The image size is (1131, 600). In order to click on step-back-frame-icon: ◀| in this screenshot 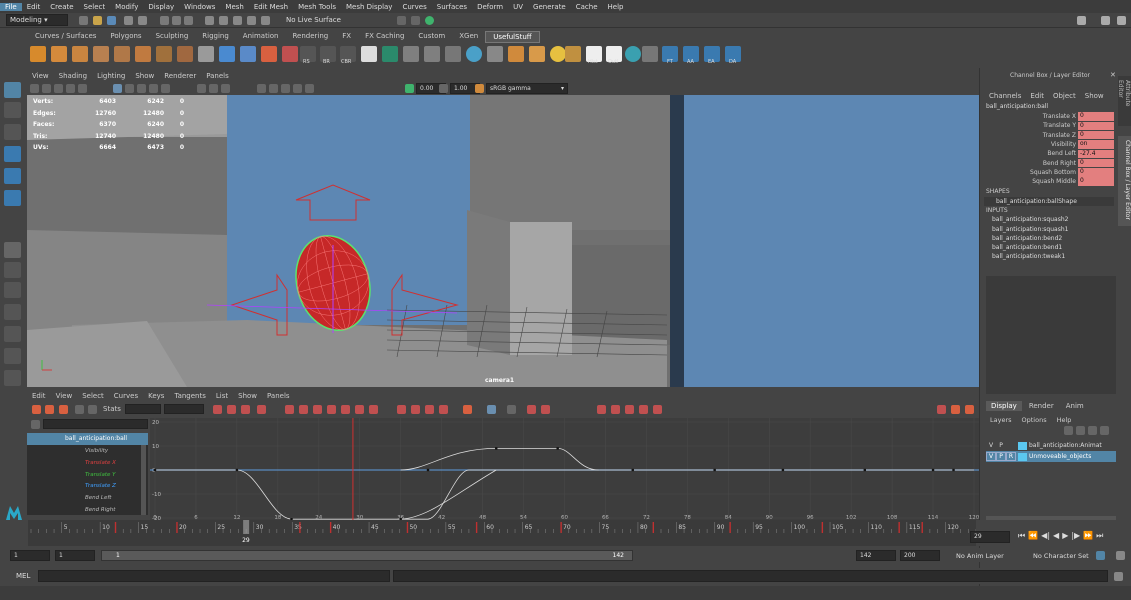, I will do `click(1045, 536)`.